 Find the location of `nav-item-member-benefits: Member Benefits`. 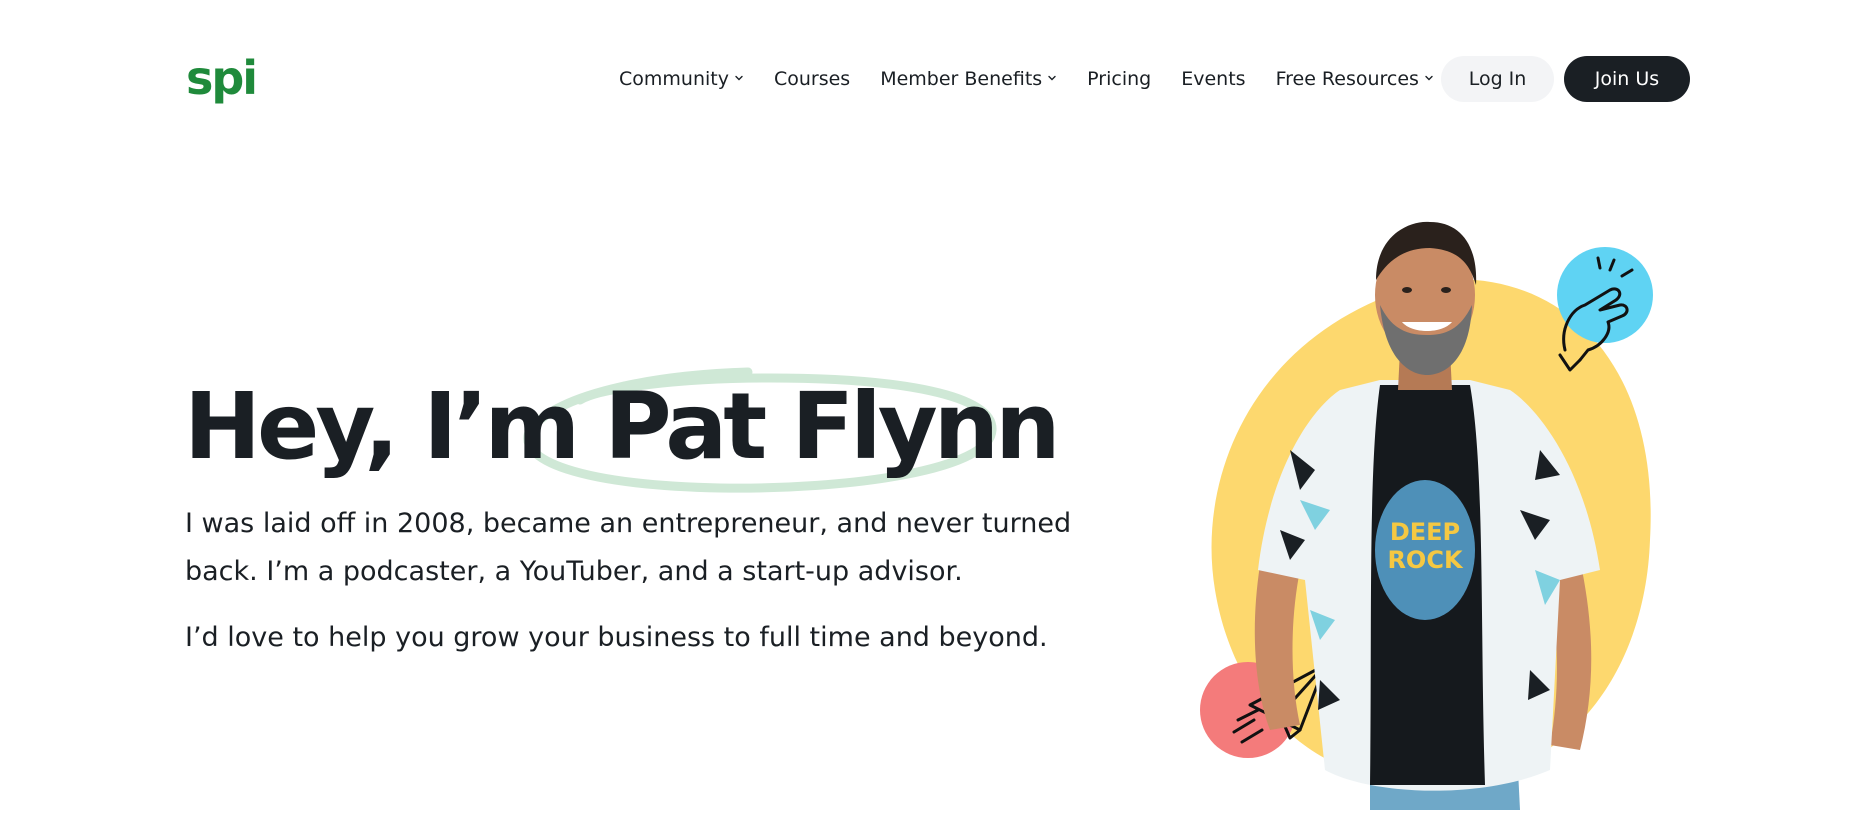

nav-item-member-benefits: Member Benefits is located at coordinates (968, 79).